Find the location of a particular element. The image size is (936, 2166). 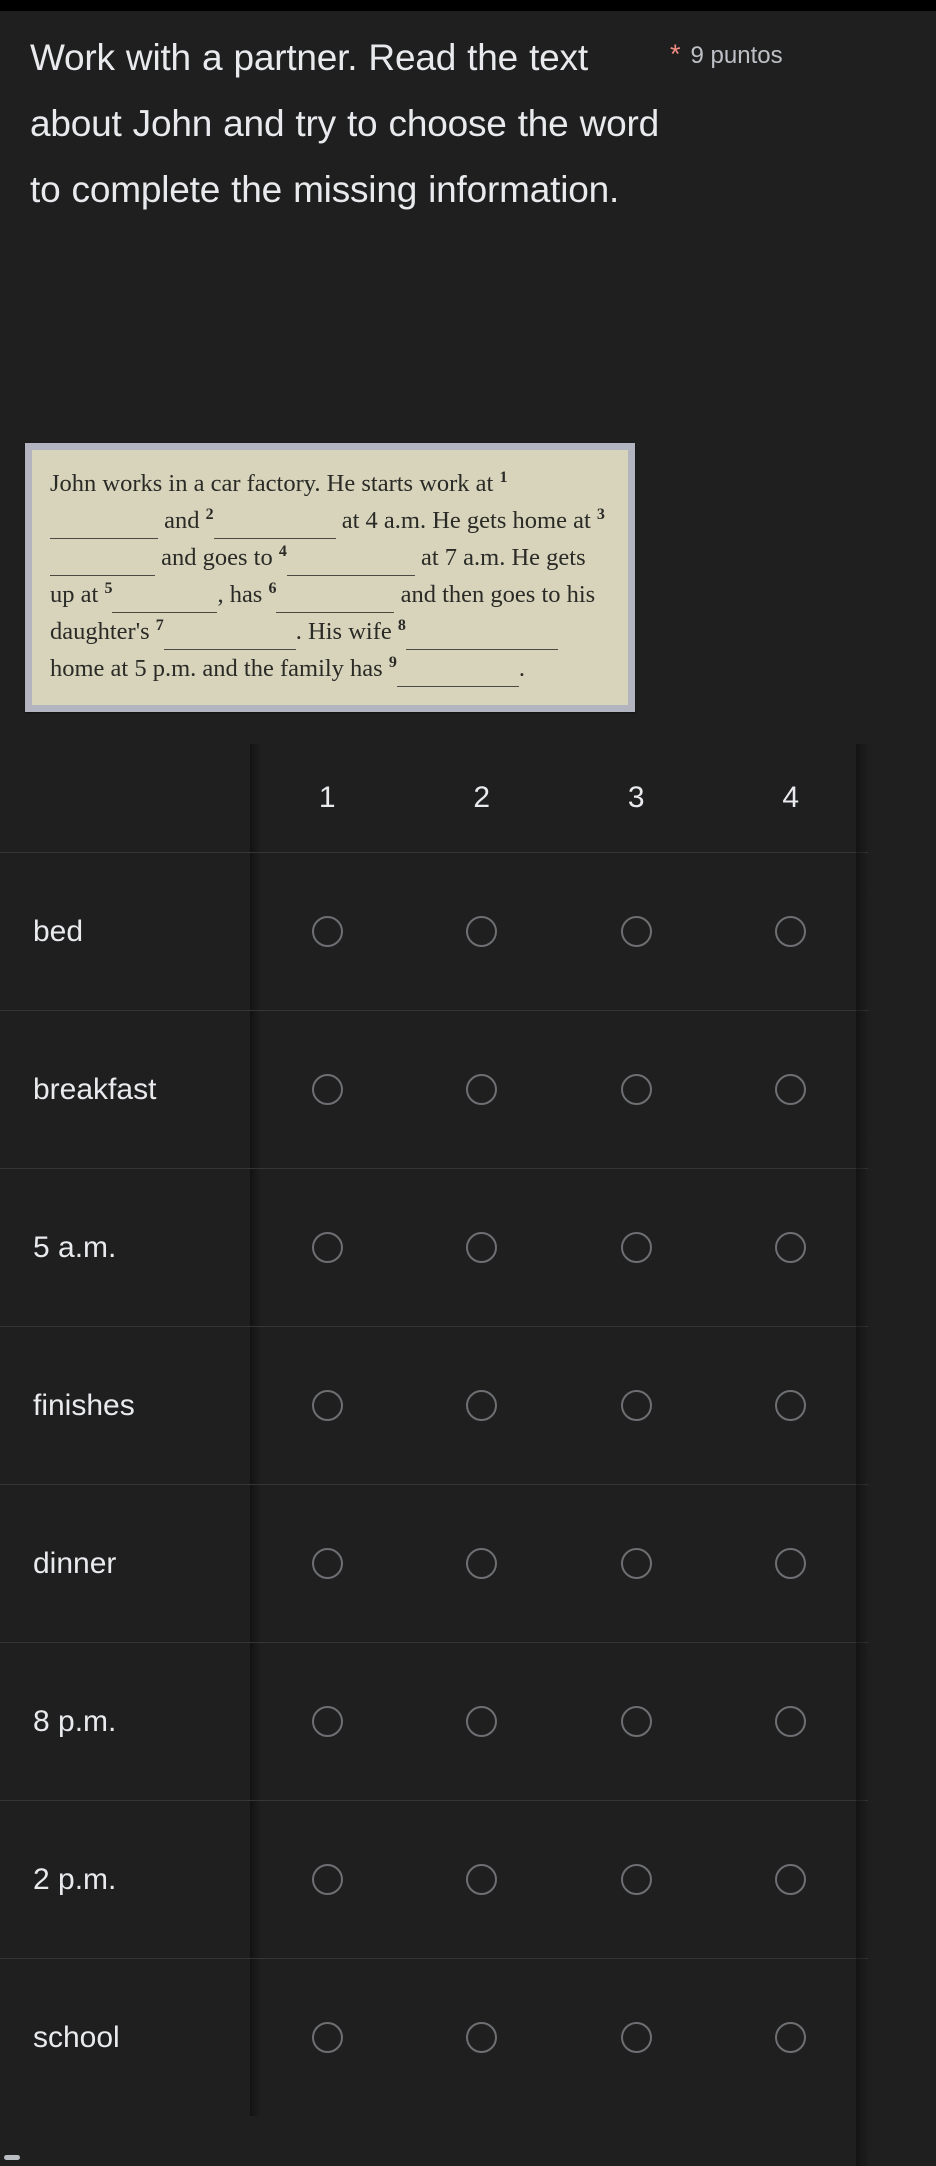

grid-column-header-label: 2 is located at coordinates (482, 797).